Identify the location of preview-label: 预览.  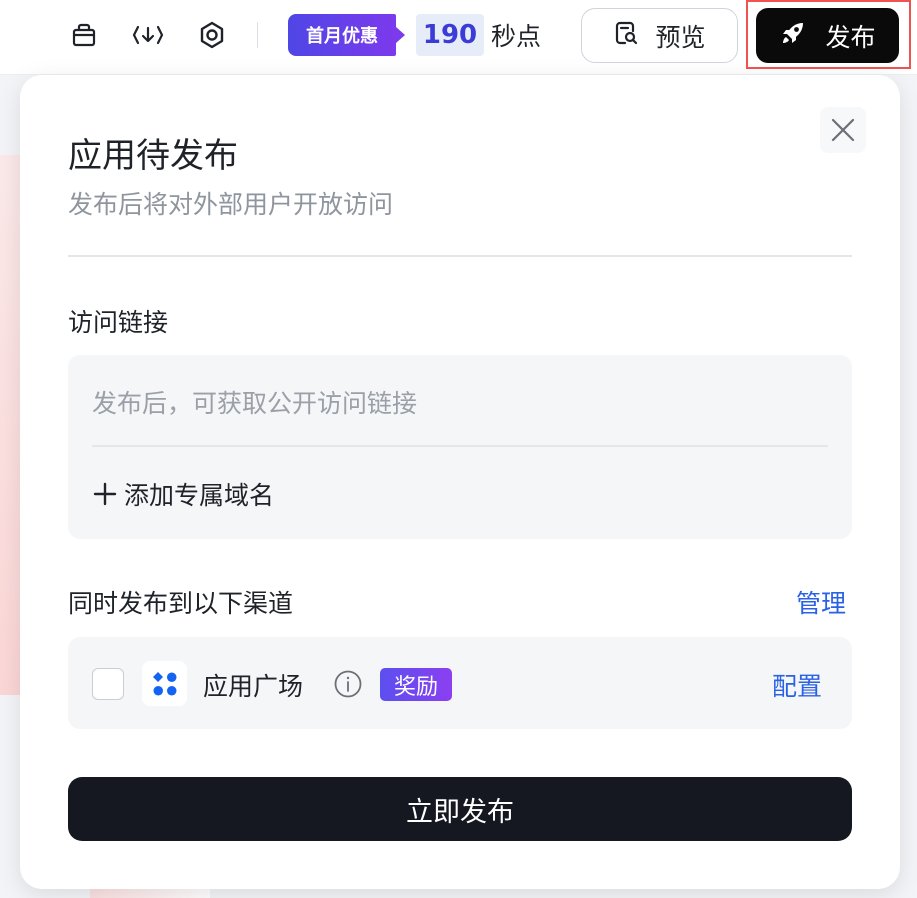
(680, 37).